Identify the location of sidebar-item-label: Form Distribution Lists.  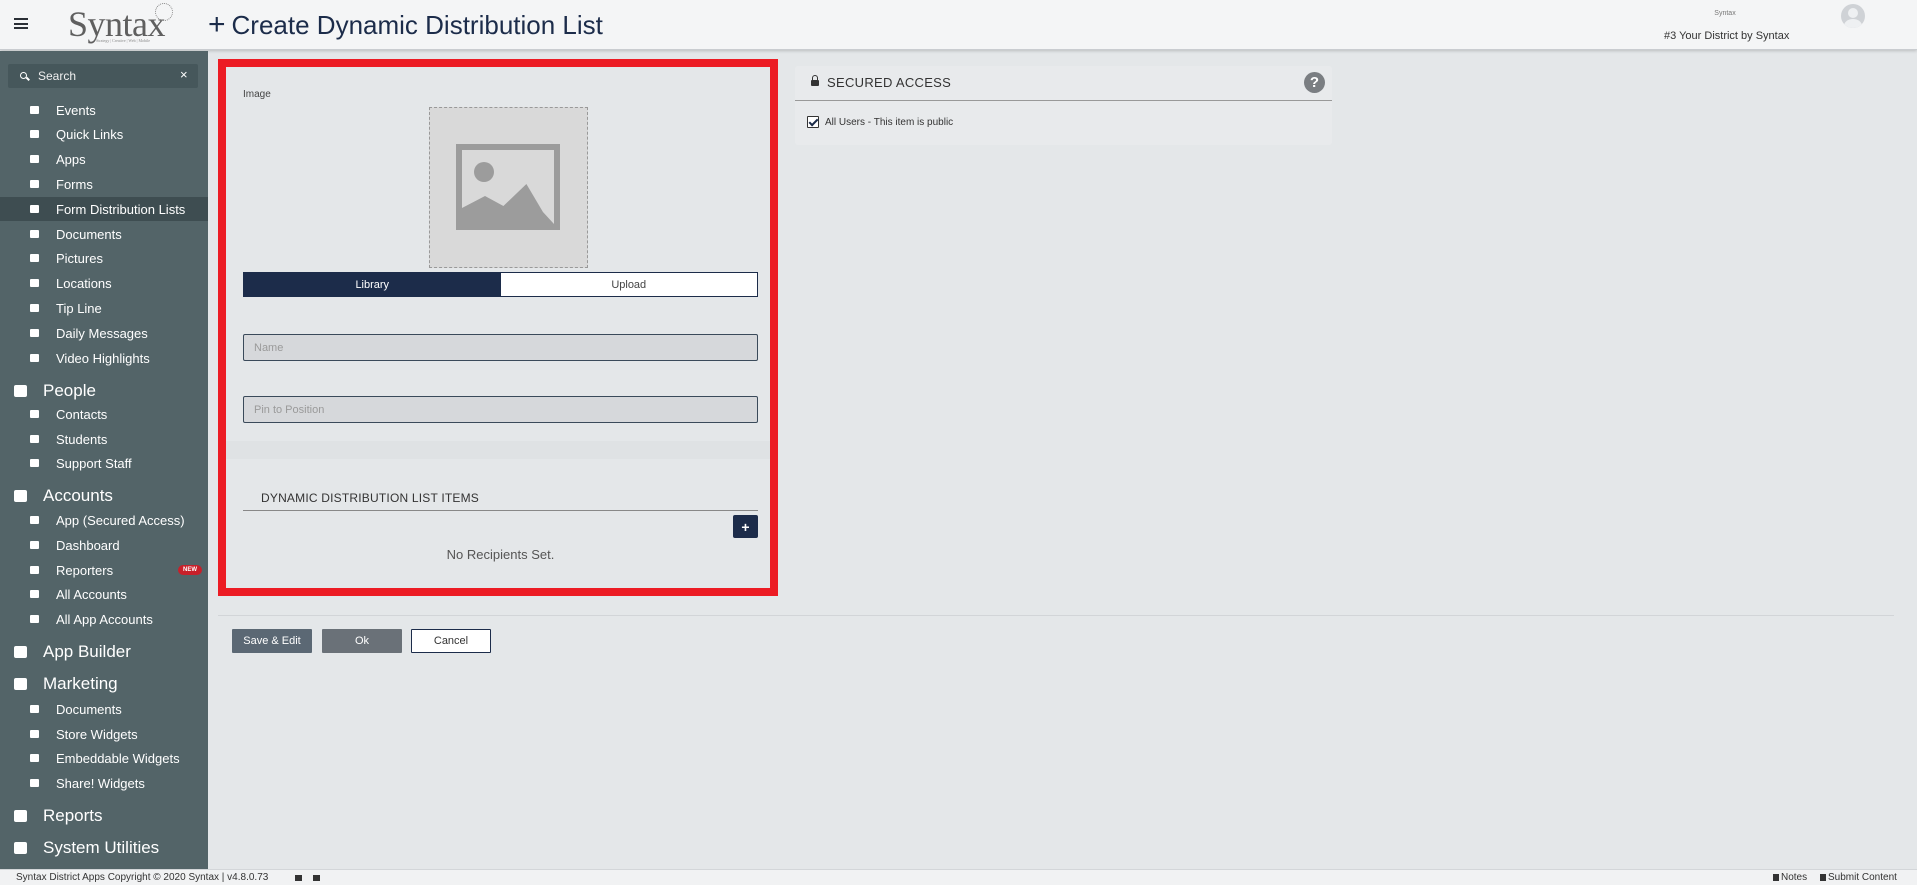
(121, 209).